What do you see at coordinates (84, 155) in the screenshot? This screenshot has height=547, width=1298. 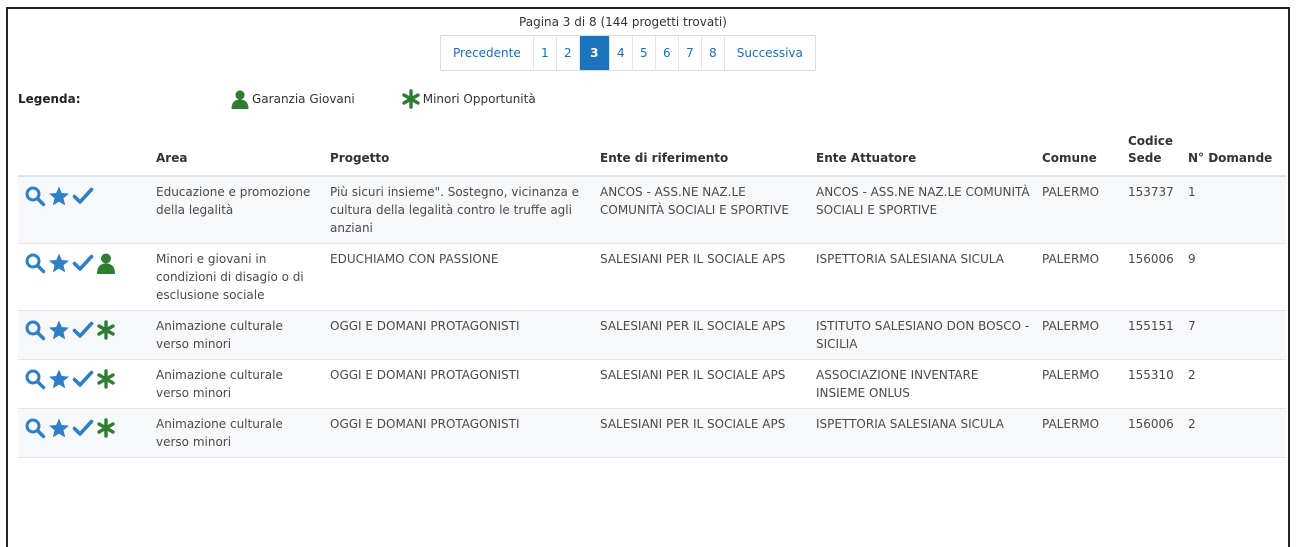 I see `header-actions` at bounding box center [84, 155].